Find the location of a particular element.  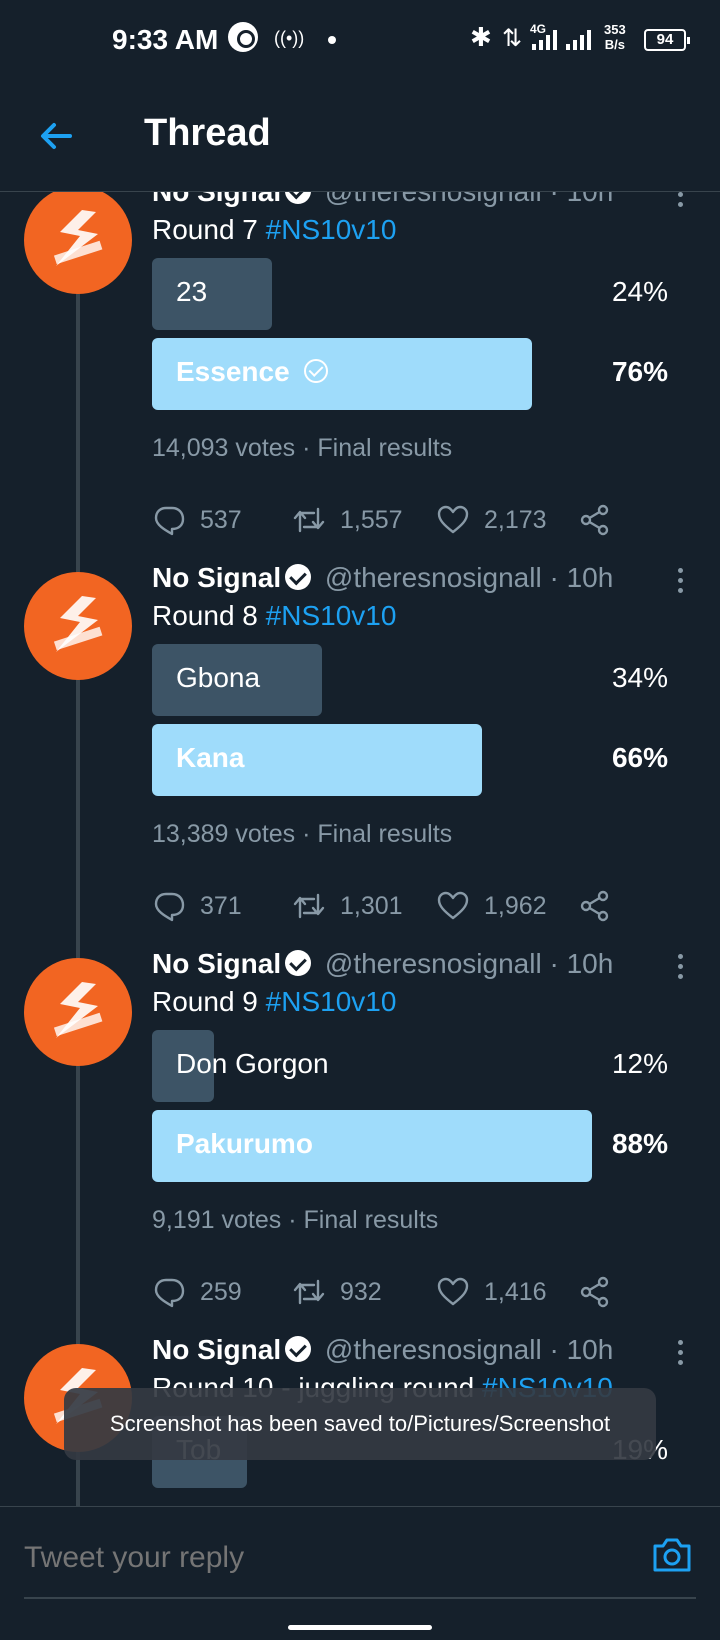

retweet-button: 1,557 is located at coordinates (347, 520).